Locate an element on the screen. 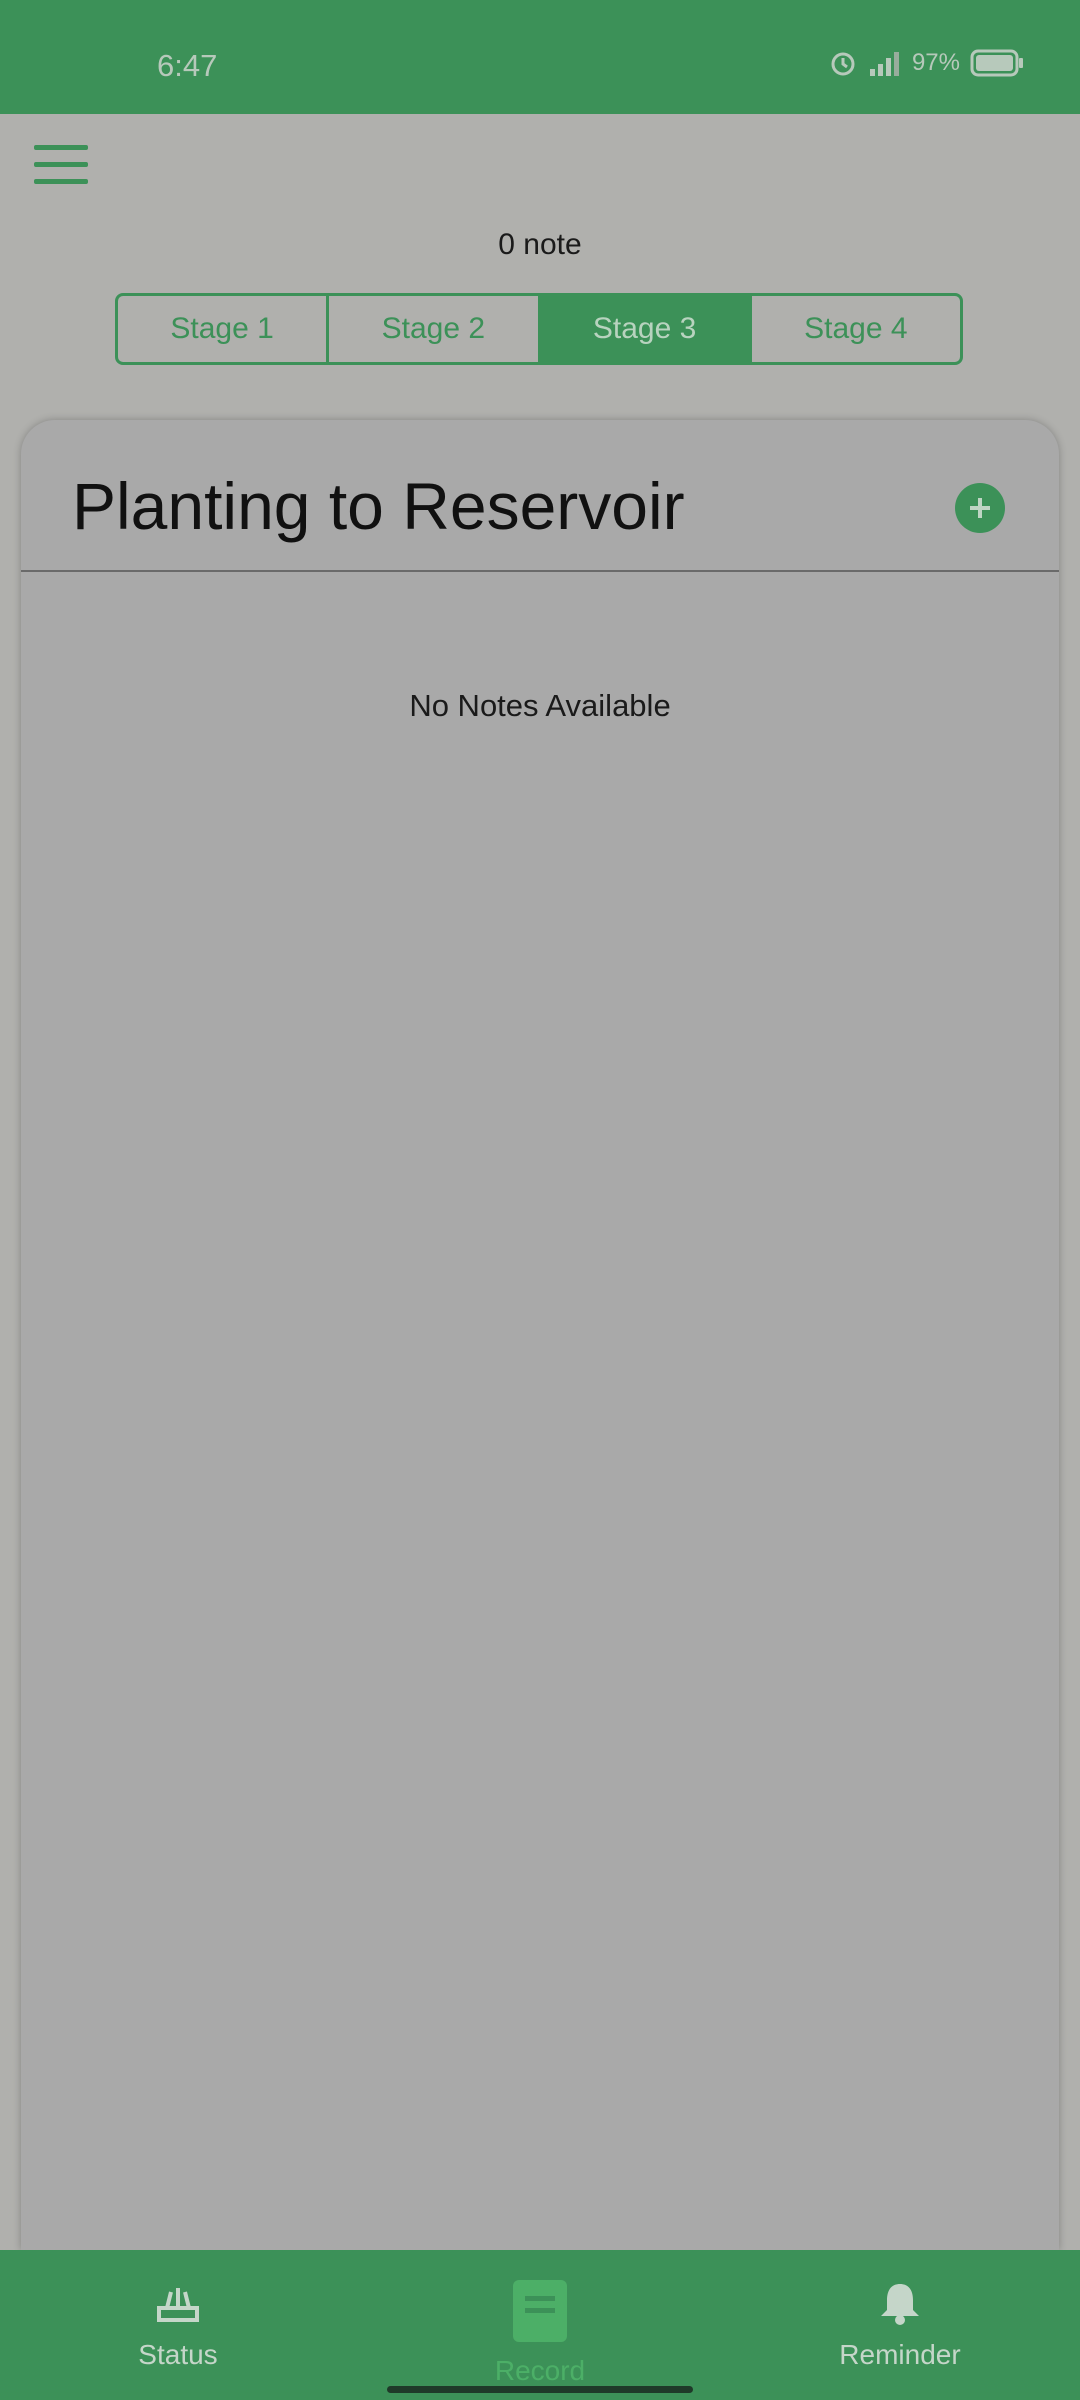  battery-percent: 97% is located at coordinates (935, 62).